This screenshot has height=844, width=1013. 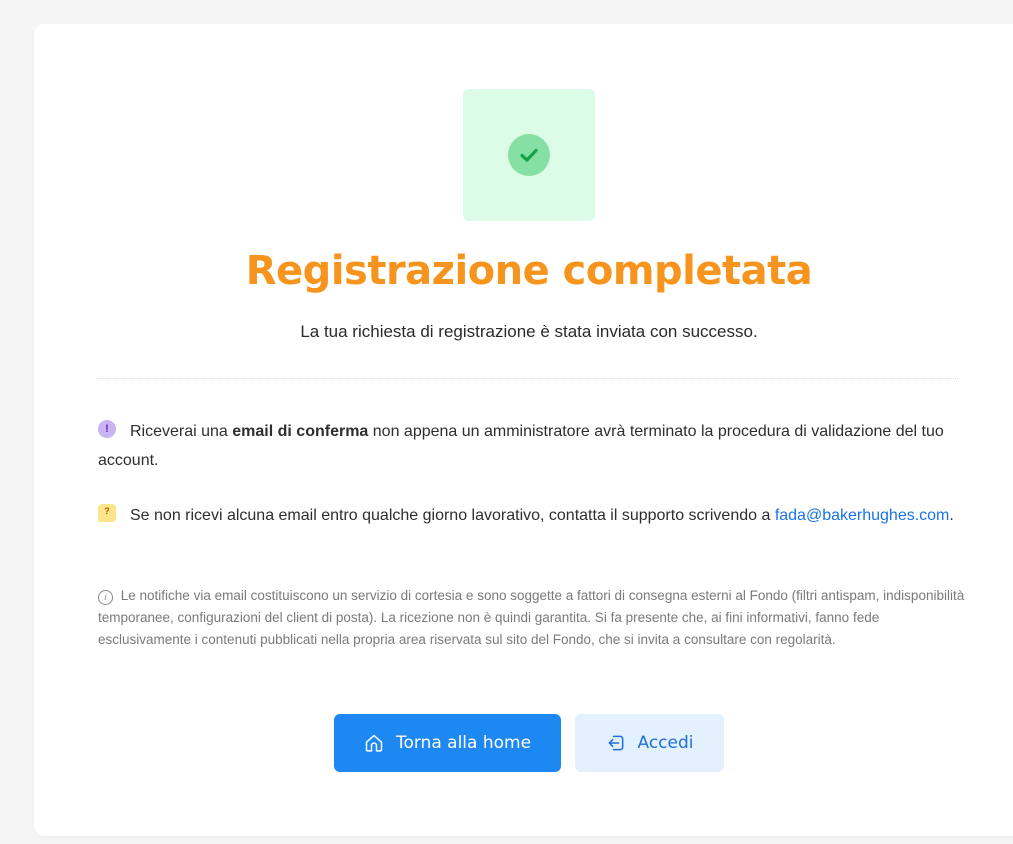 I want to click on home-button-label: Torna alla home, so click(x=463, y=743).